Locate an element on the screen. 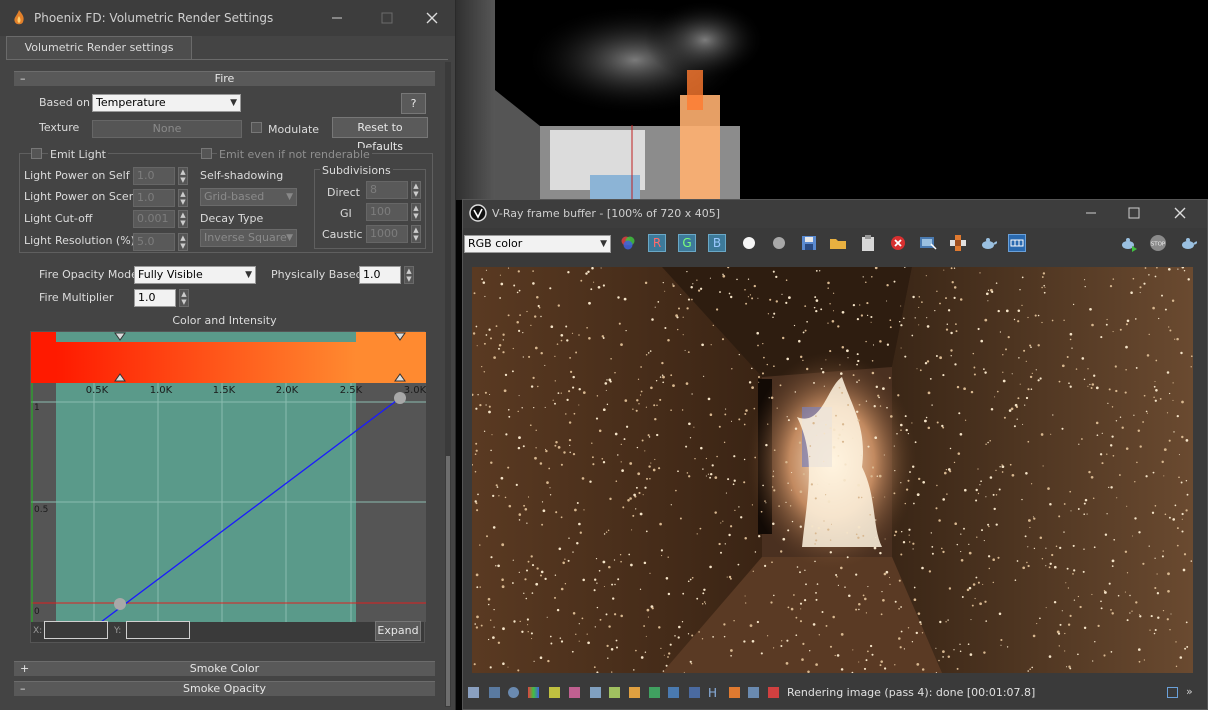 This screenshot has height=710, width=1208. pixel-info-icon is located at coordinates (753, 692).